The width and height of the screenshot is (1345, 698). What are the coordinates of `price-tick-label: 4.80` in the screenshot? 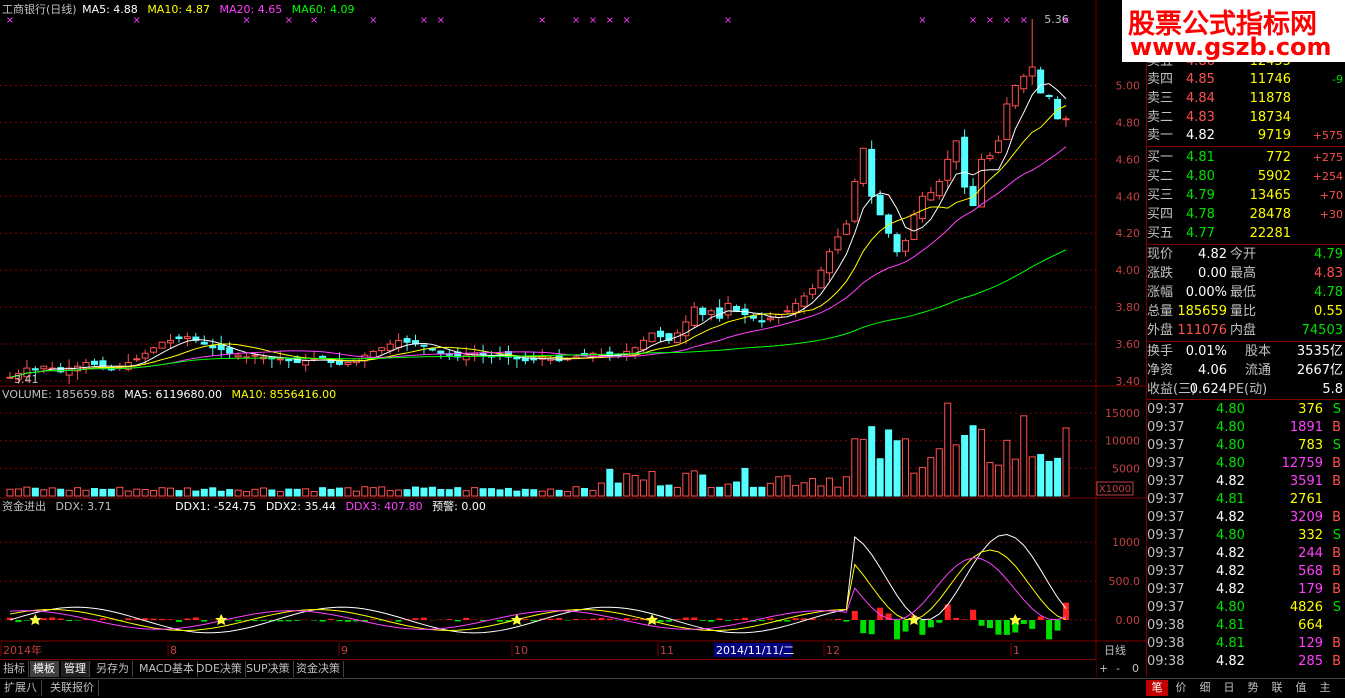 It's located at (1128, 122).